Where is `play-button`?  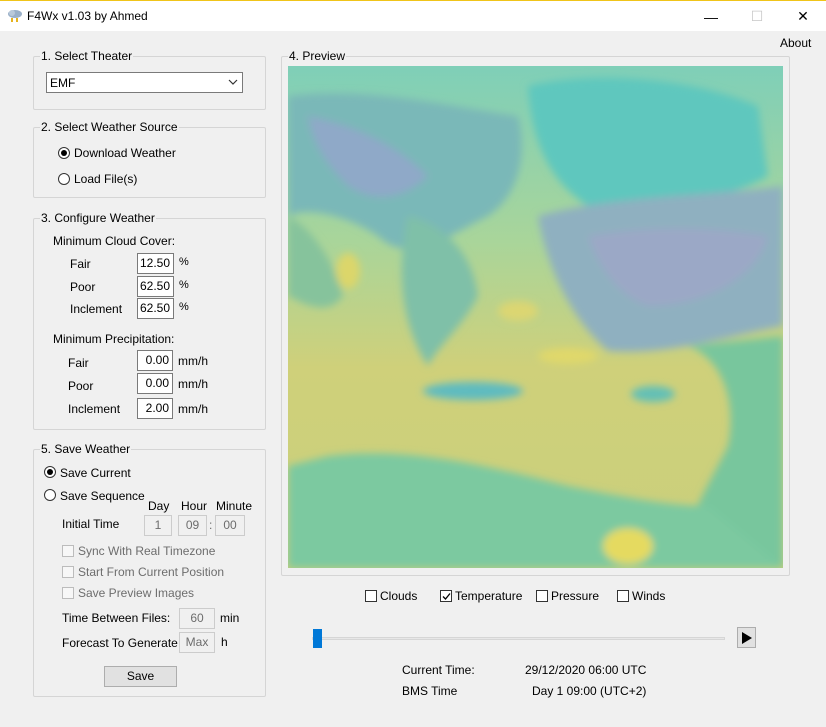 play-button is located at coordinates (746, 637).